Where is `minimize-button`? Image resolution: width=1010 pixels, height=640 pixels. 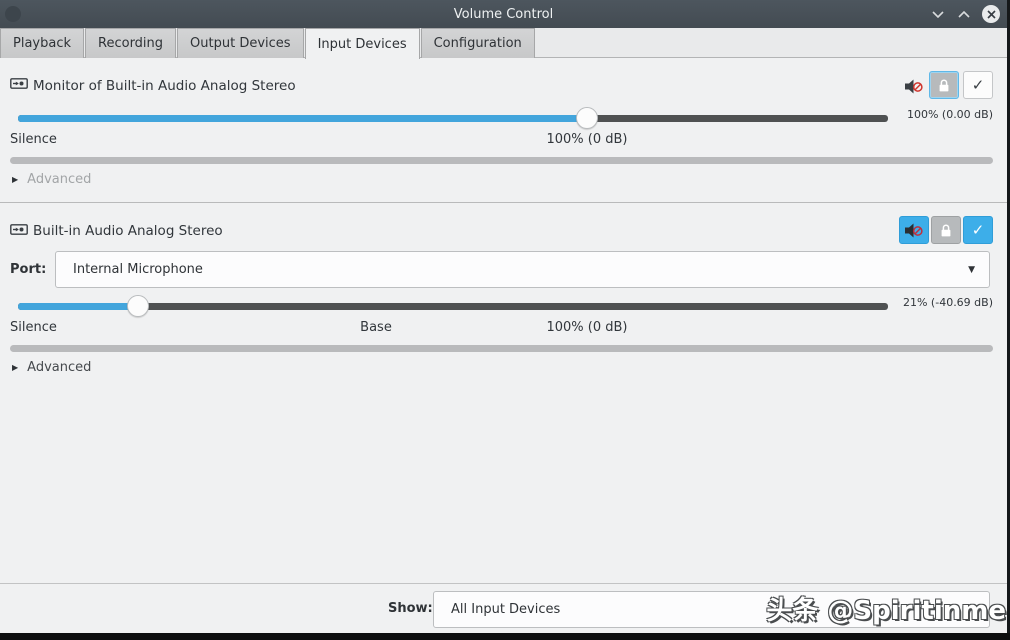
minimize-button is located at coordinates (938, 14).